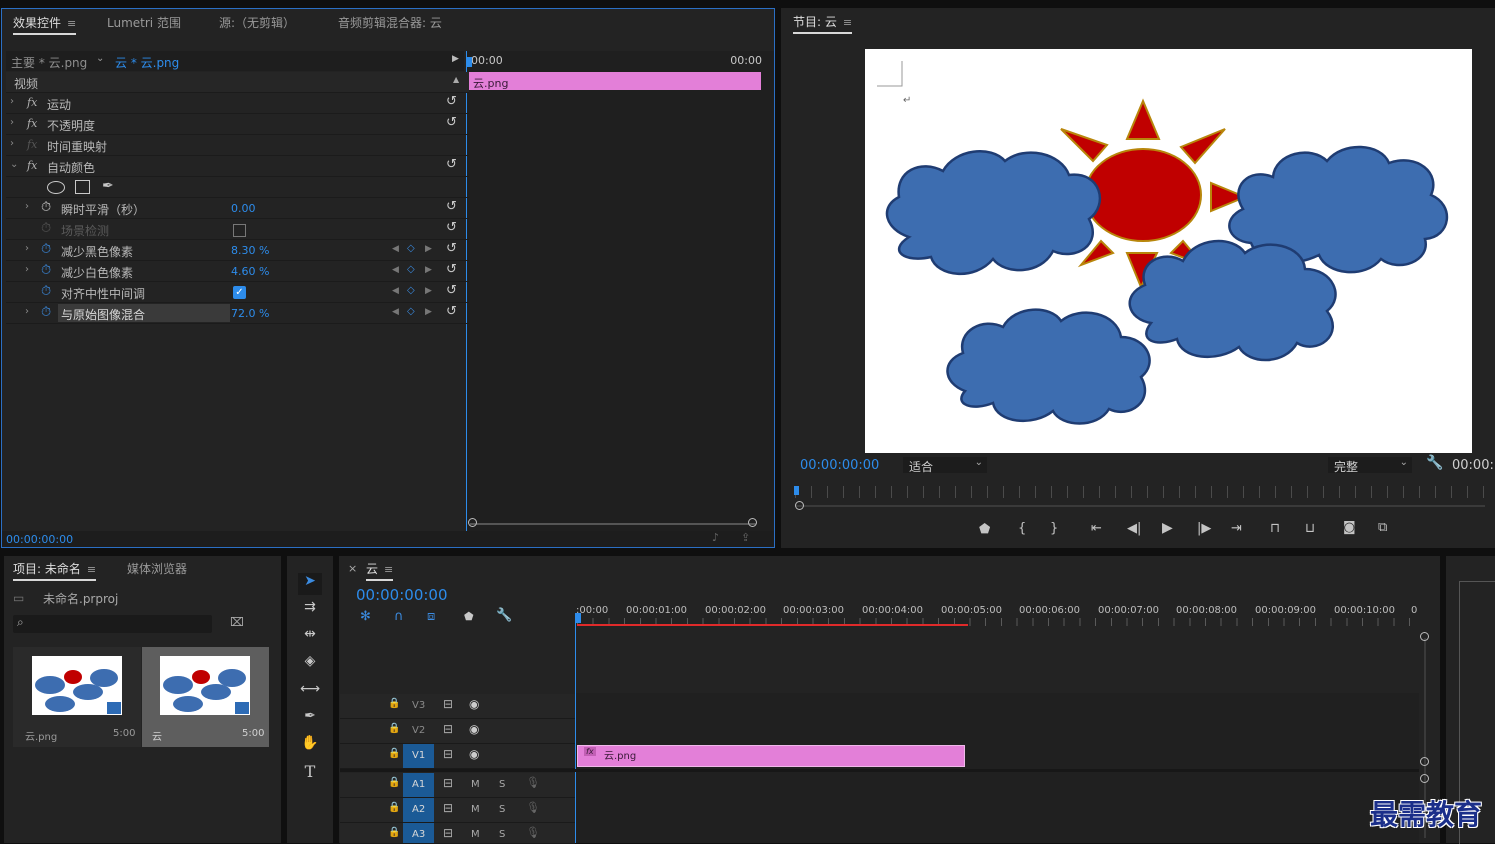  I want to click on ec-playhead-icon, so click(469, 62).